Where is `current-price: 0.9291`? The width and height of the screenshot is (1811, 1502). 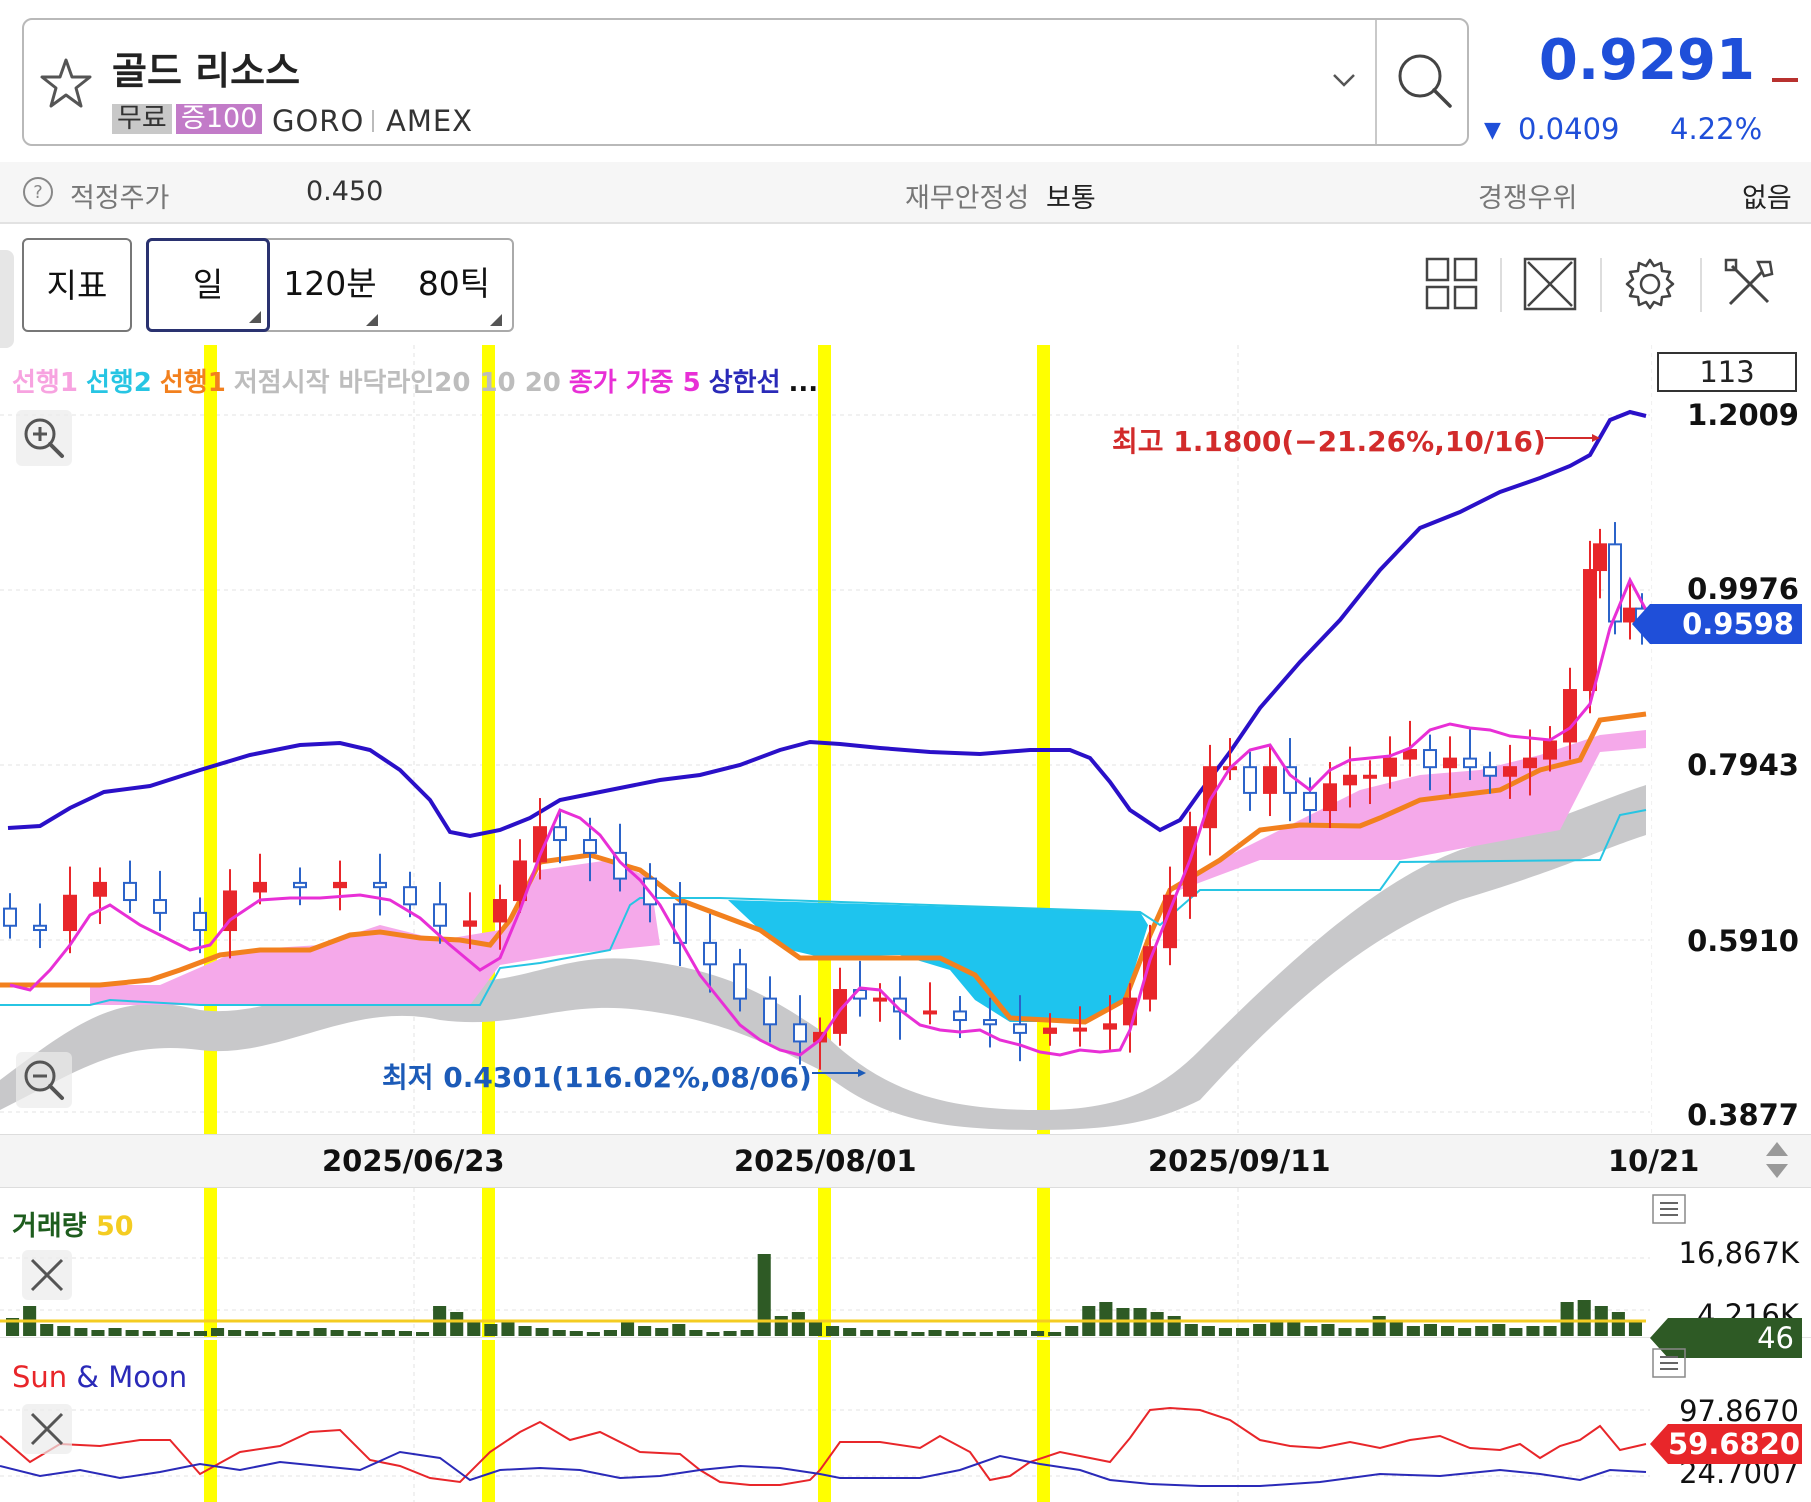 current-price: 0.9291 is located at coordinates (1646, 60).